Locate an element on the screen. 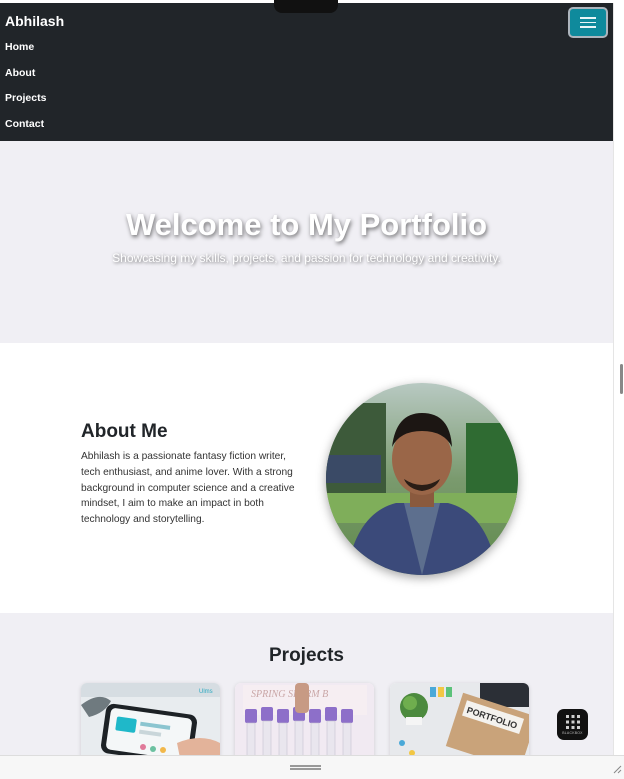  blackbox-widget-button: BLACKBOX is located at coordinates (572, 724).